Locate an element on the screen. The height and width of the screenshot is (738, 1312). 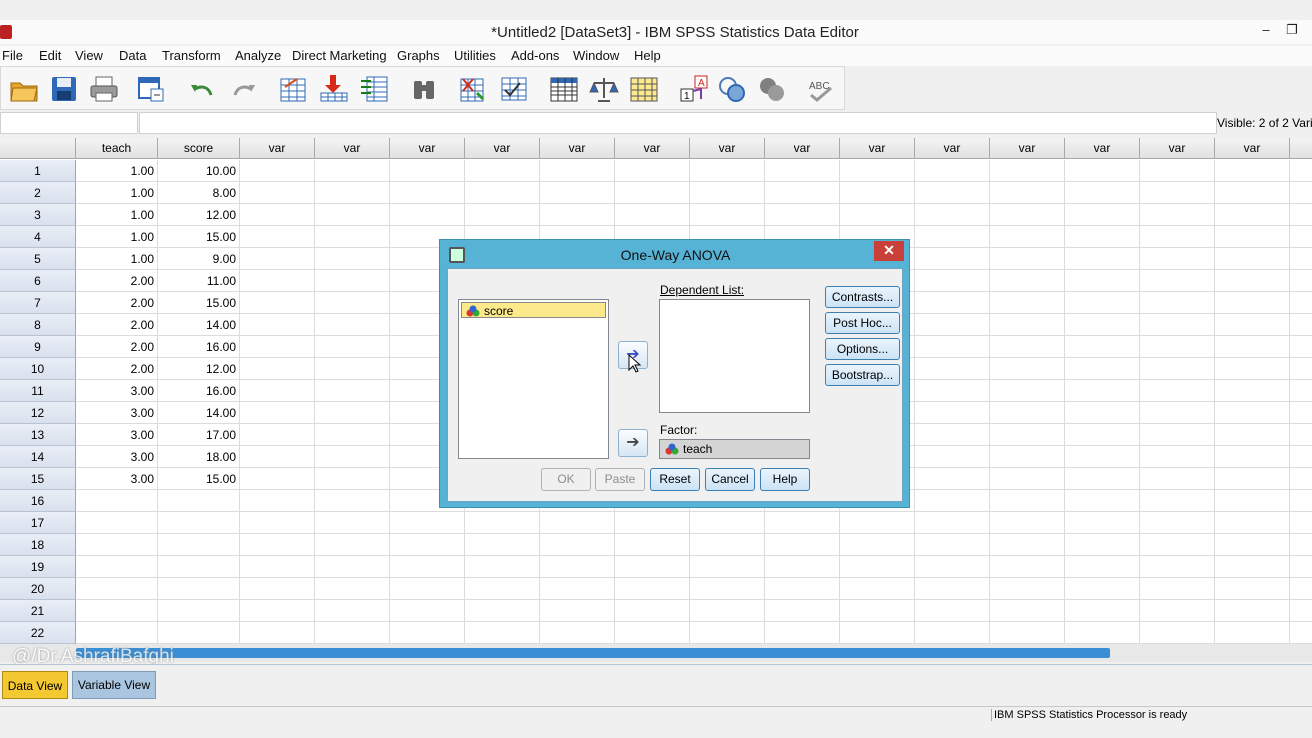
row-header: 18 is located at coordinates (38, 545).